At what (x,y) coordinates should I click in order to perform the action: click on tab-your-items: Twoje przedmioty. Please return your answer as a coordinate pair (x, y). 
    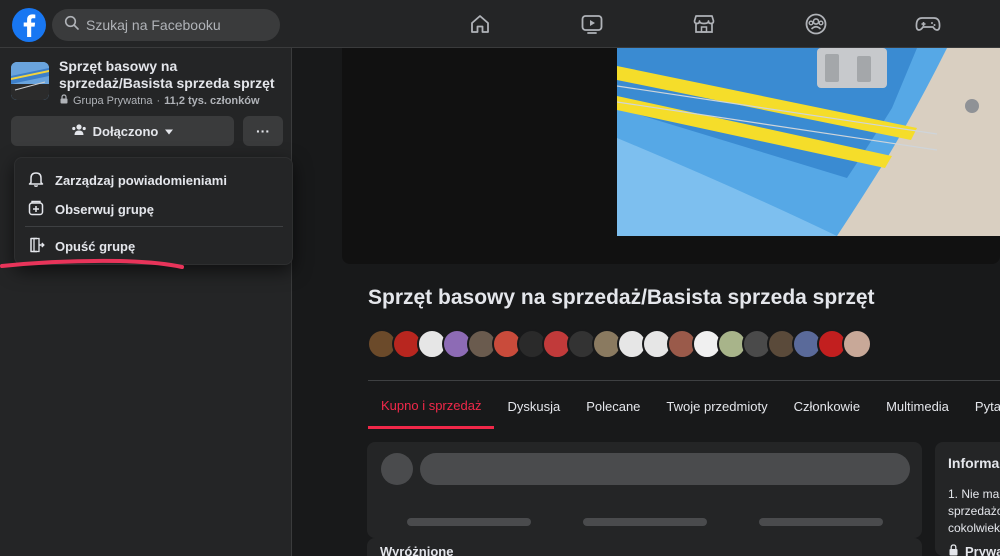
    Looking at the image, I should click on (716, 406).